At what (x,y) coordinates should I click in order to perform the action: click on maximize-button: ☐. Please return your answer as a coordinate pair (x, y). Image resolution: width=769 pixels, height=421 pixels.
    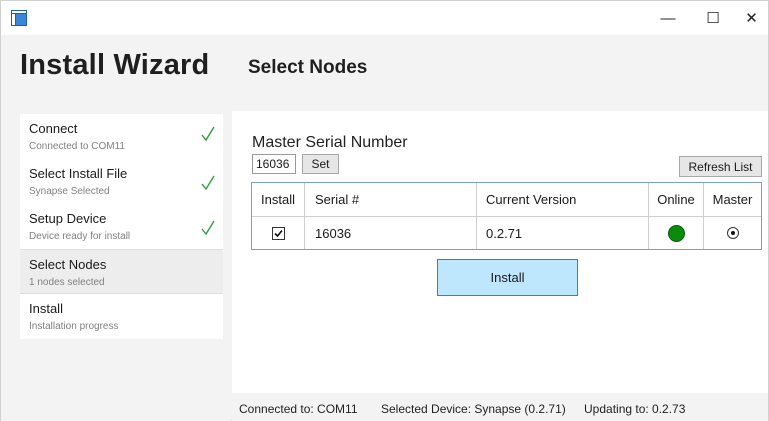
    Looking at the image, I should click on (713, 18).